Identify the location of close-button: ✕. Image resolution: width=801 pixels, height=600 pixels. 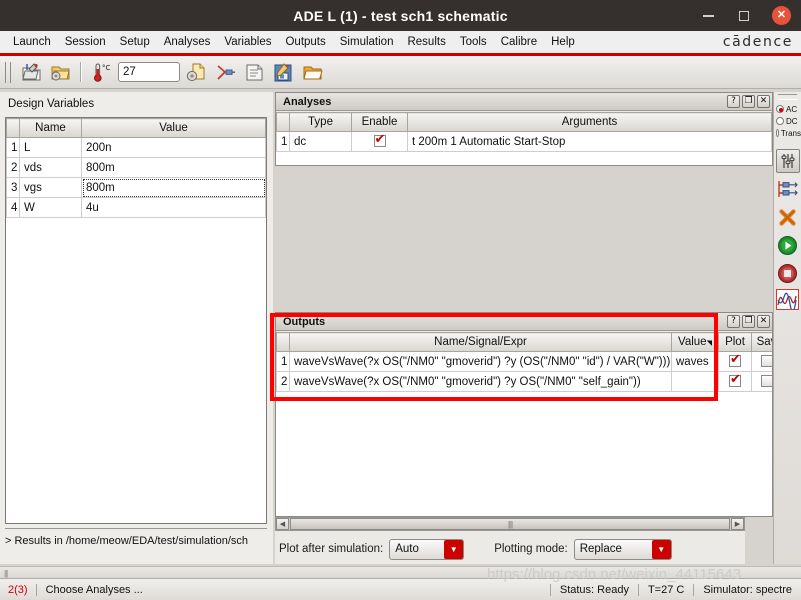
(781, 15).